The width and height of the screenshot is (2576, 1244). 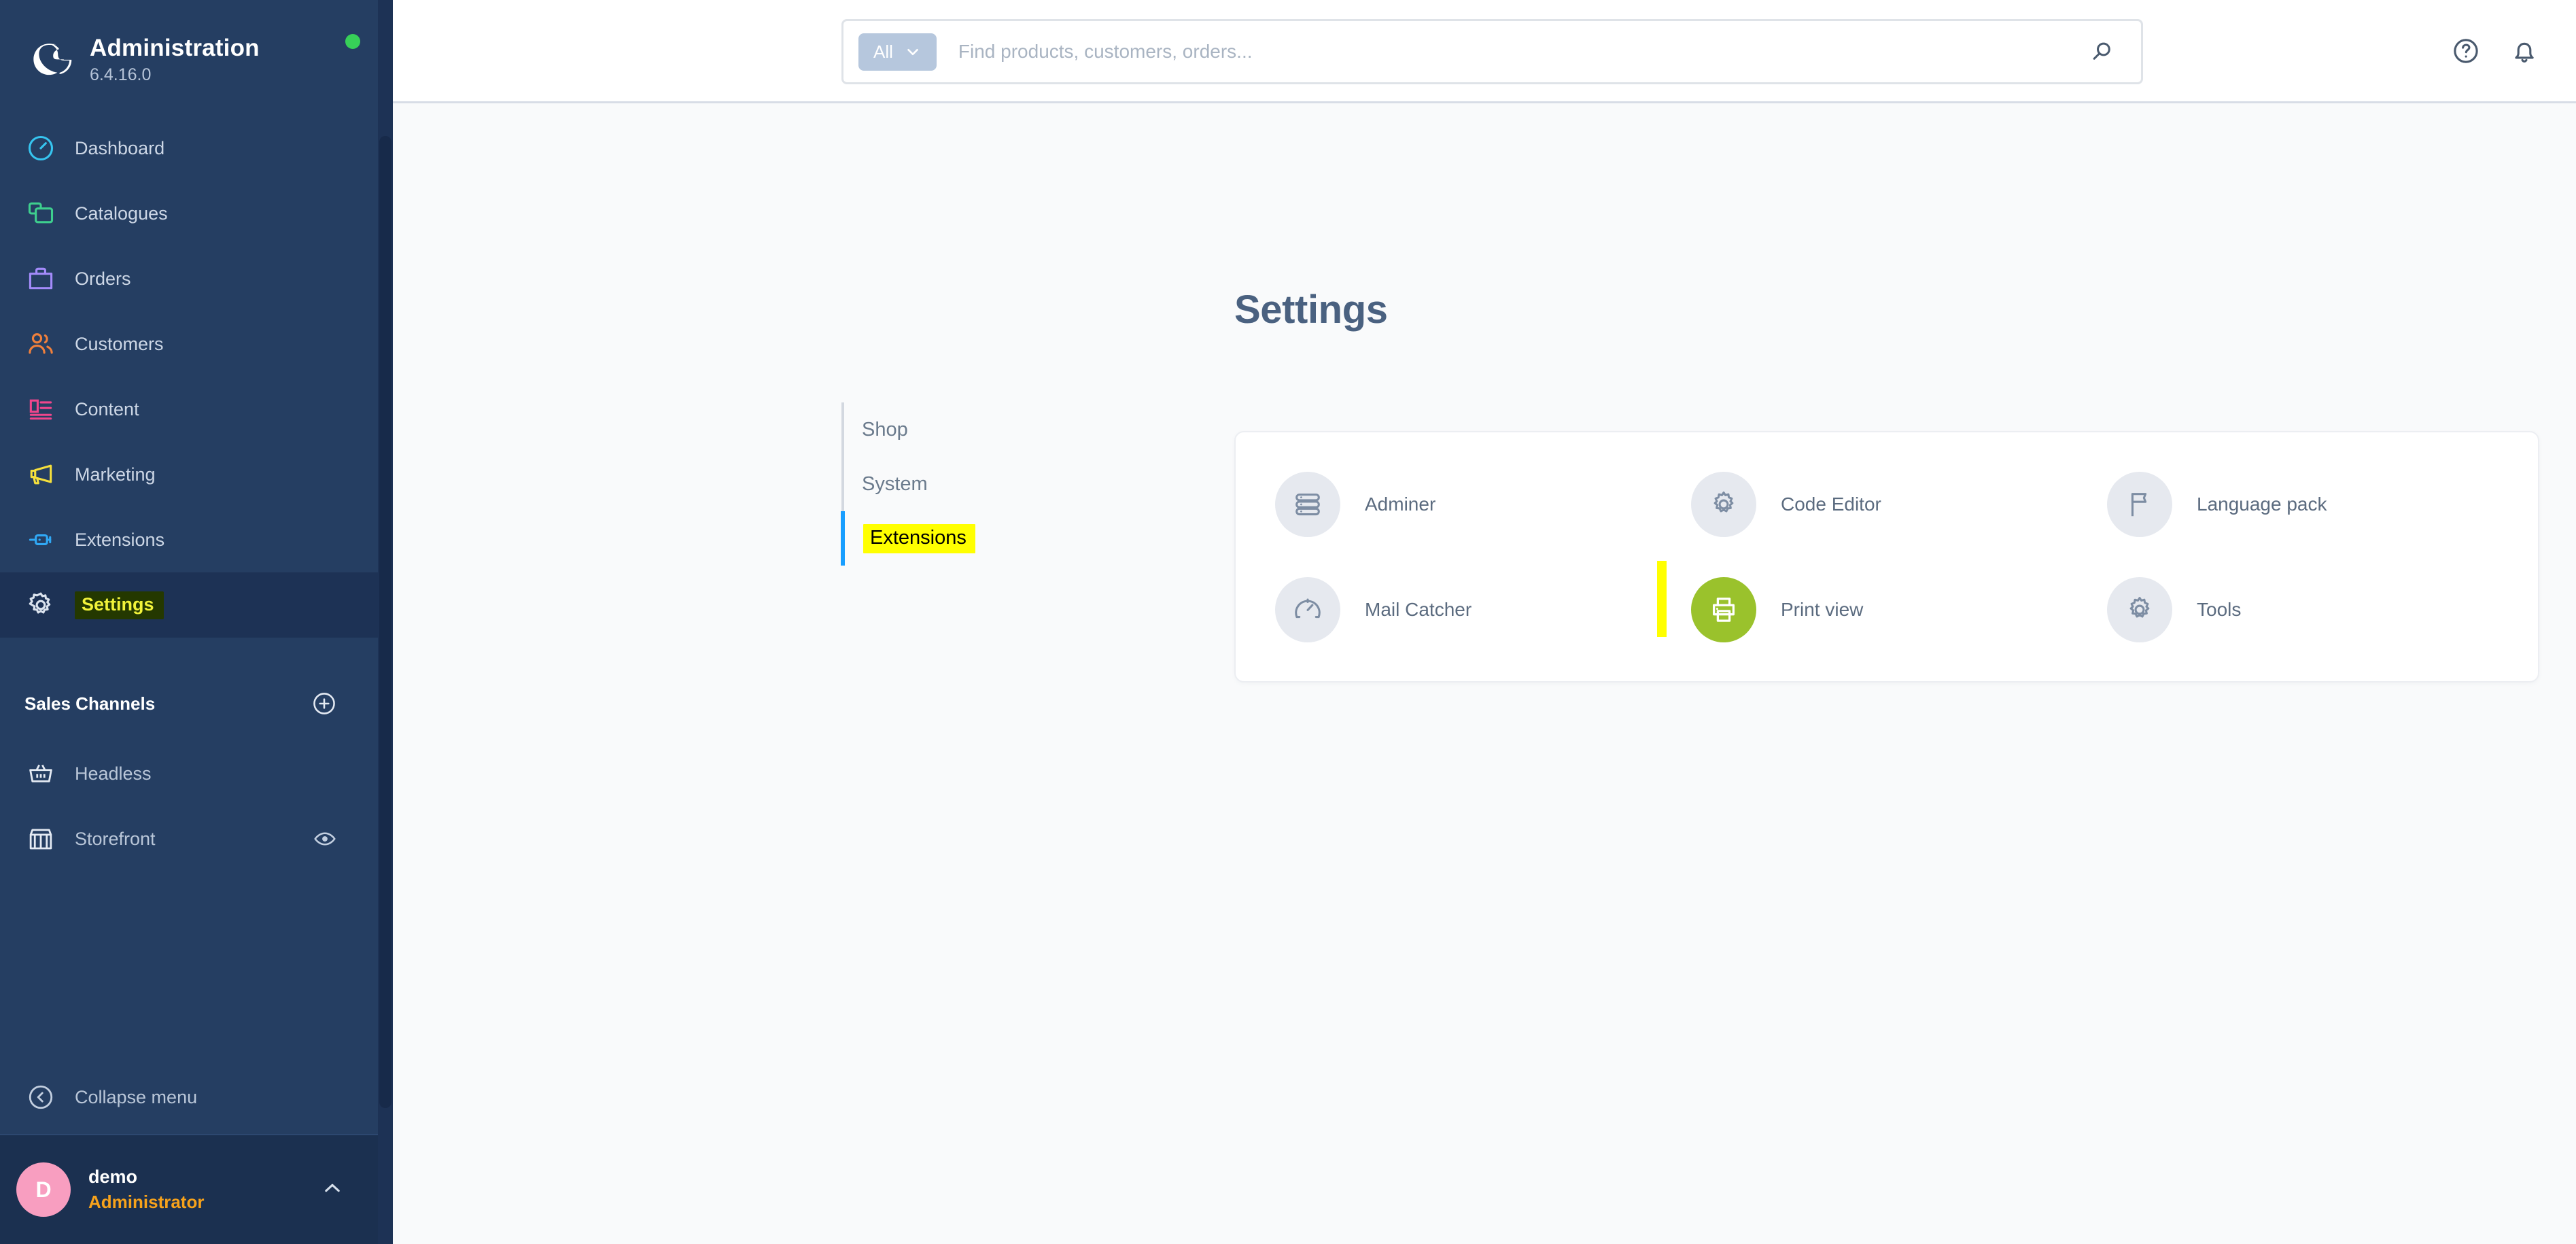 What do you see at coordinates (2303, 610) in the screenshot?
I see `module-tools: Tools` at bounding box center [2303, 610].